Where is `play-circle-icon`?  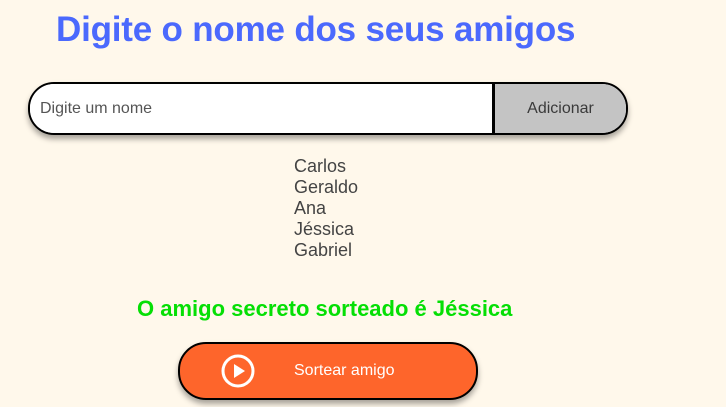
play-circle-icon is located at coordinates (238, 371).